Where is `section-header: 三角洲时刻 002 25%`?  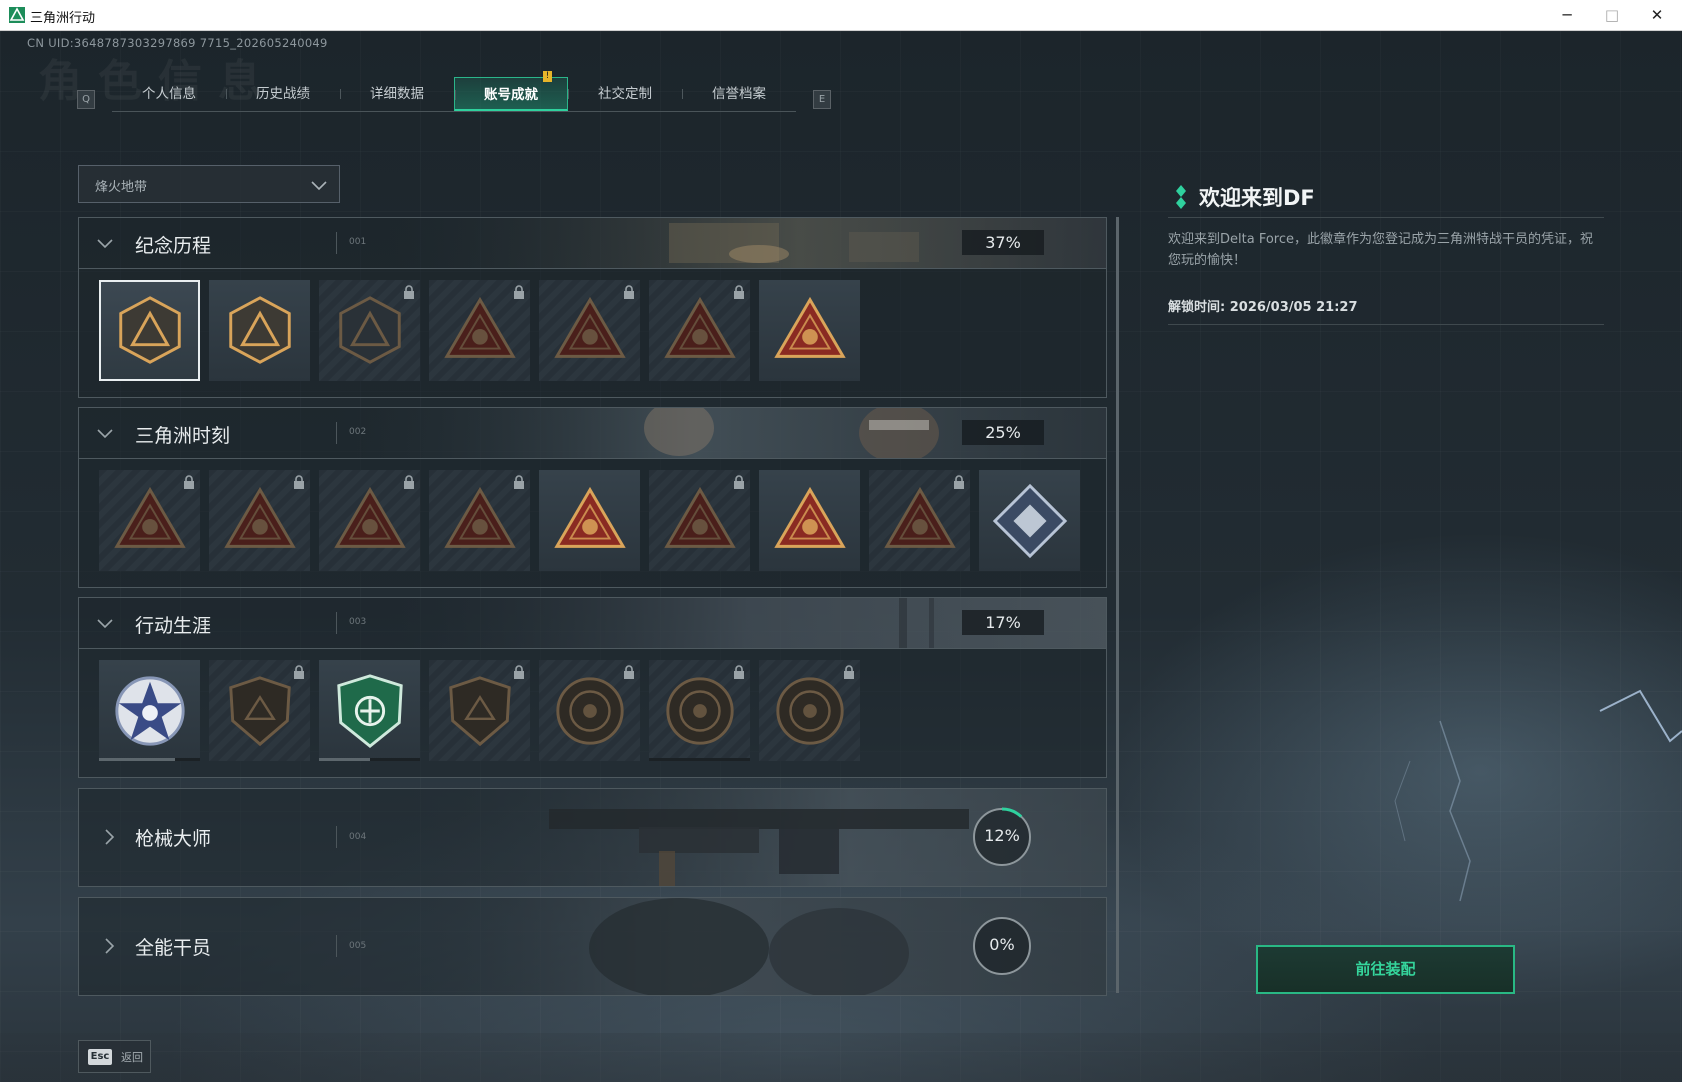 section-header: 三角洲时刻 002 25% is located at coordinates (592, 433).